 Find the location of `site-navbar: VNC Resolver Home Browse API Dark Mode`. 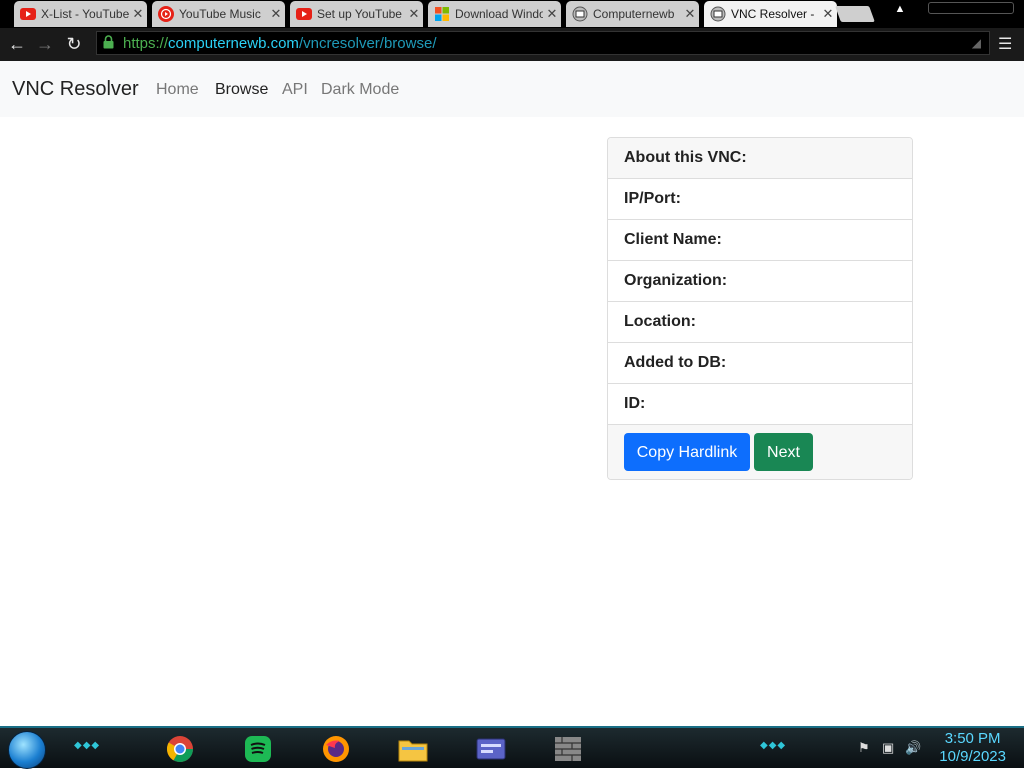

site-navbar: VNC Resolver Home Browse API Dark Mode is located at coordinates (512, 89).